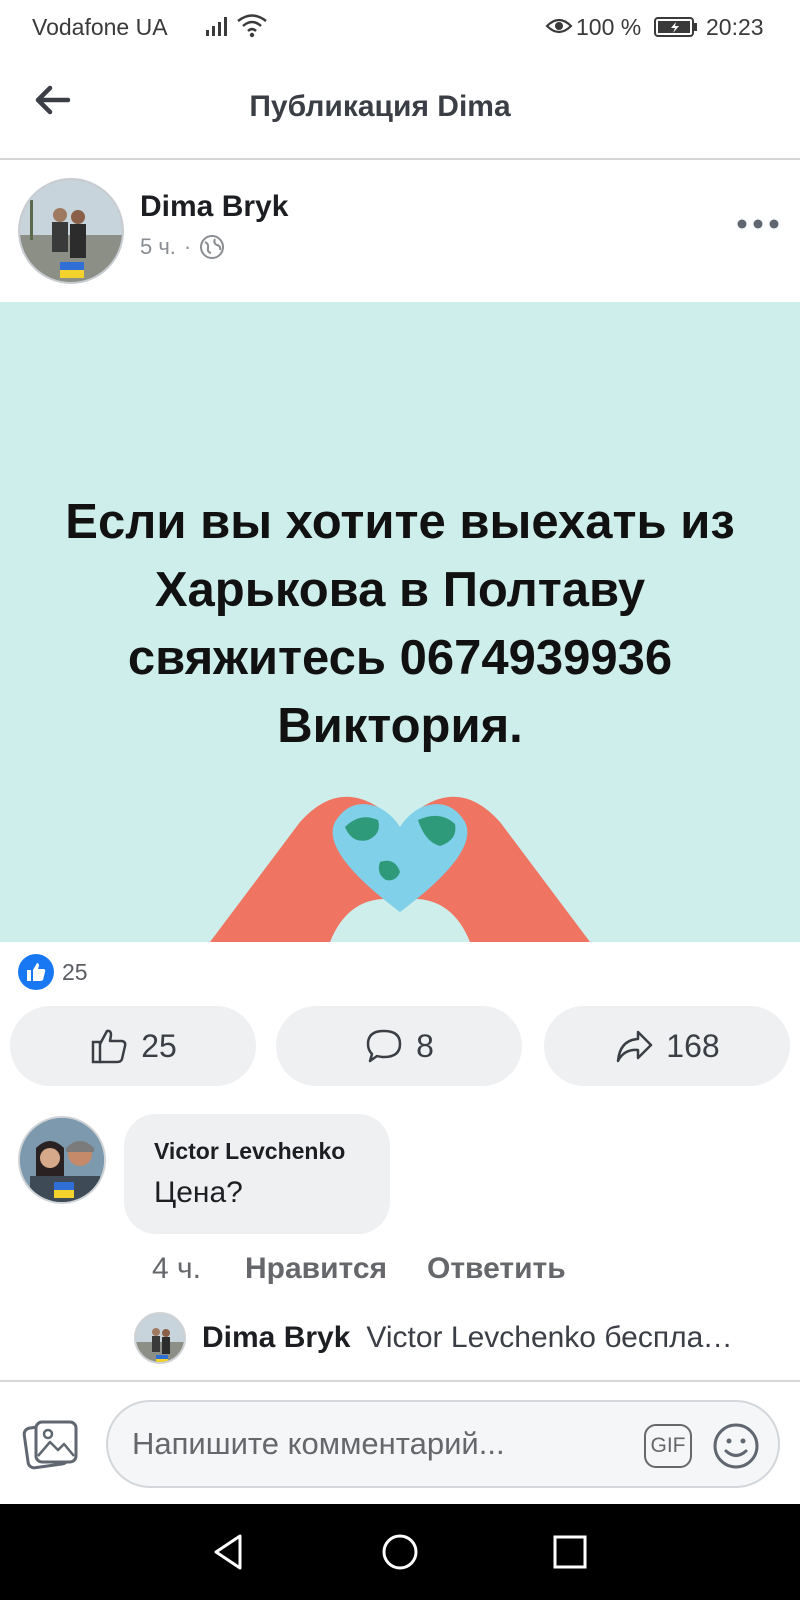 The width and height of the screenshot is (800, 1600). Describe the element at coordinates (228, 1552) in the screenshot. I see `nav-back-icon` at that location.